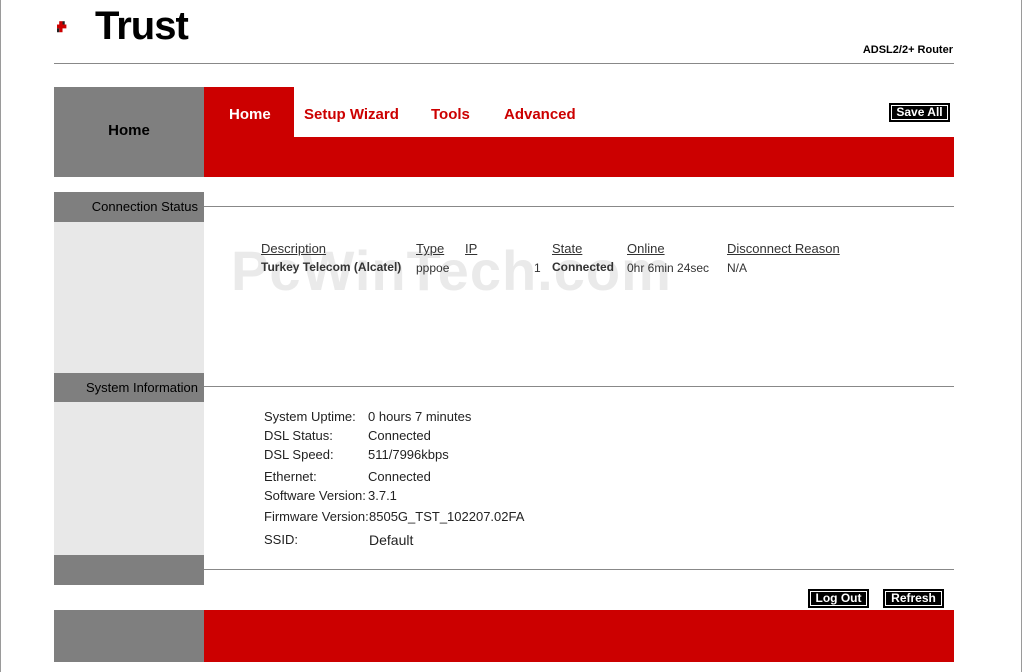 The width and height of the screenshot is (1022, 672). What do you see at coordinates (579, 569) in the screenshot?
I see `footer-divider` at bounding box center [579, 569].